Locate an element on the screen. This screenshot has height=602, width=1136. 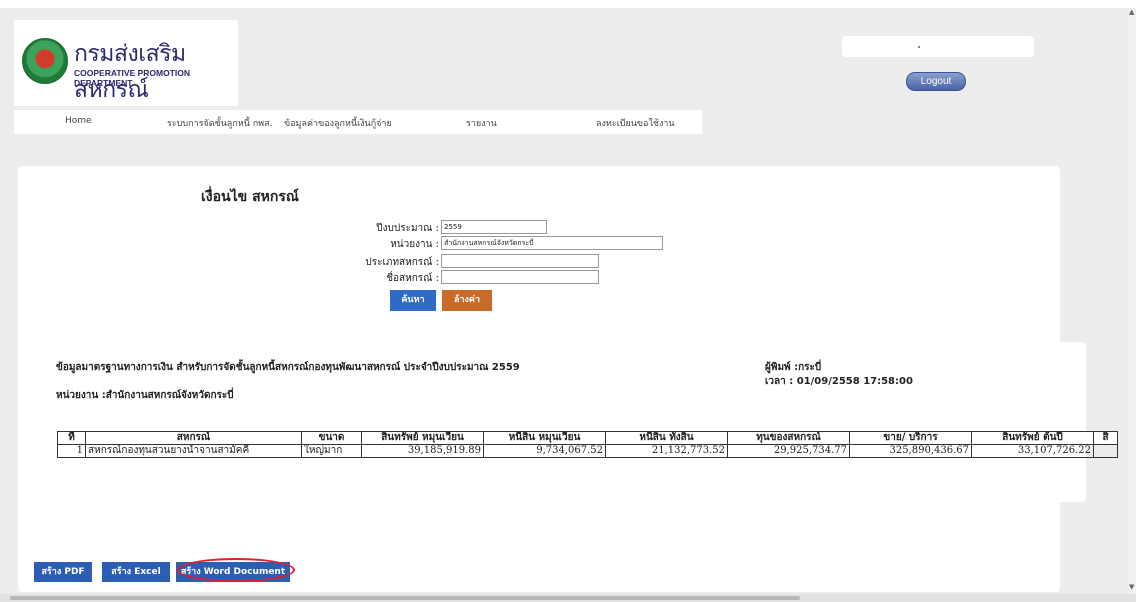
clear-button: ล้างค่า is located at coordinates (467, 300).